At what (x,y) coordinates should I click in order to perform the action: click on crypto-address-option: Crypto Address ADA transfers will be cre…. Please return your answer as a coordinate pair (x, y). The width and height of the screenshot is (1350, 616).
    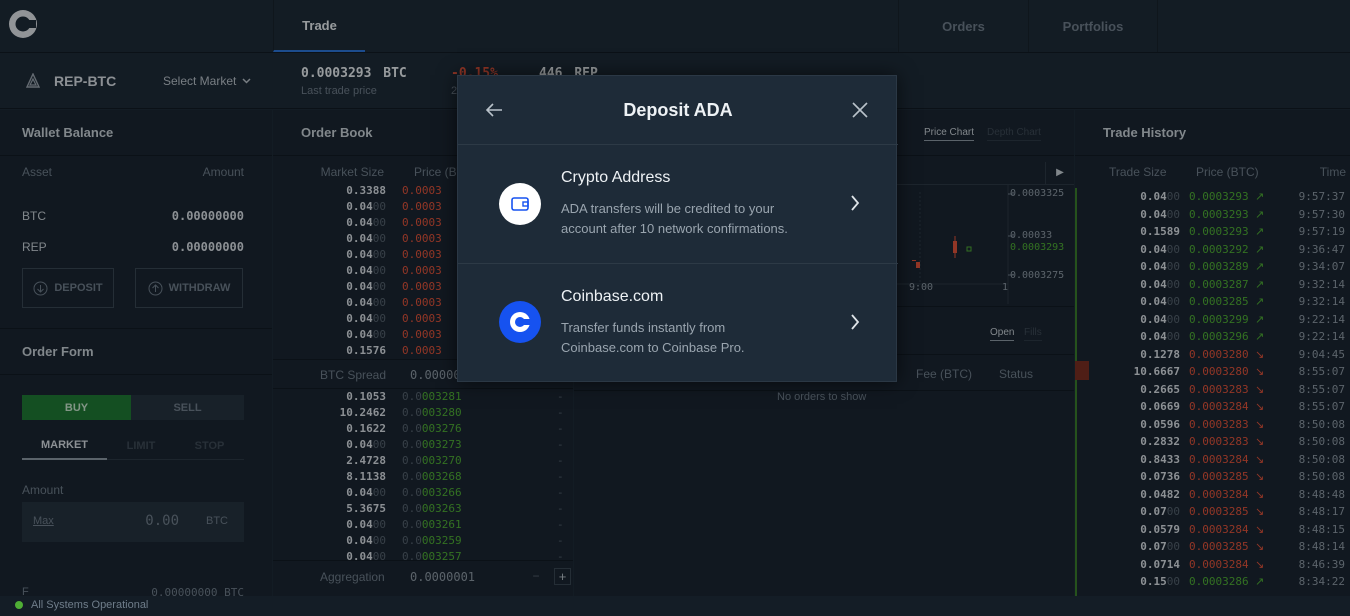
    Looking at the image, I should click on (678, 204).